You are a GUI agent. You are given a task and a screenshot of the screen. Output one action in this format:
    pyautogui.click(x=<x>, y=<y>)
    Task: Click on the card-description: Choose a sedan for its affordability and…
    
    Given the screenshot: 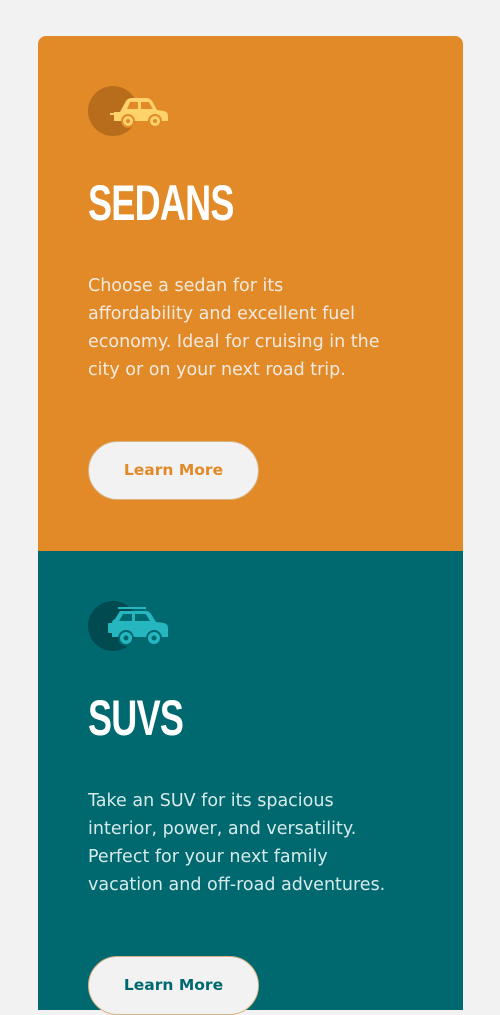 What is the action you would take?
    pyautogui.click(x=234, y=328)
    